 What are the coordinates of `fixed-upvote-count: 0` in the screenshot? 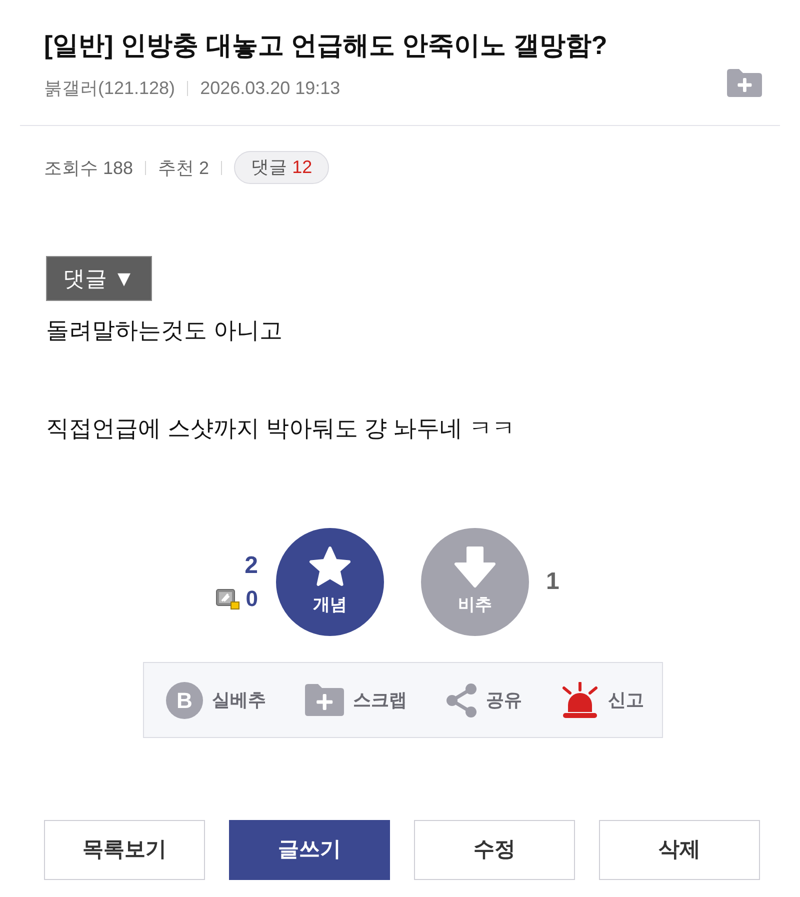 It's located at (252, 599).